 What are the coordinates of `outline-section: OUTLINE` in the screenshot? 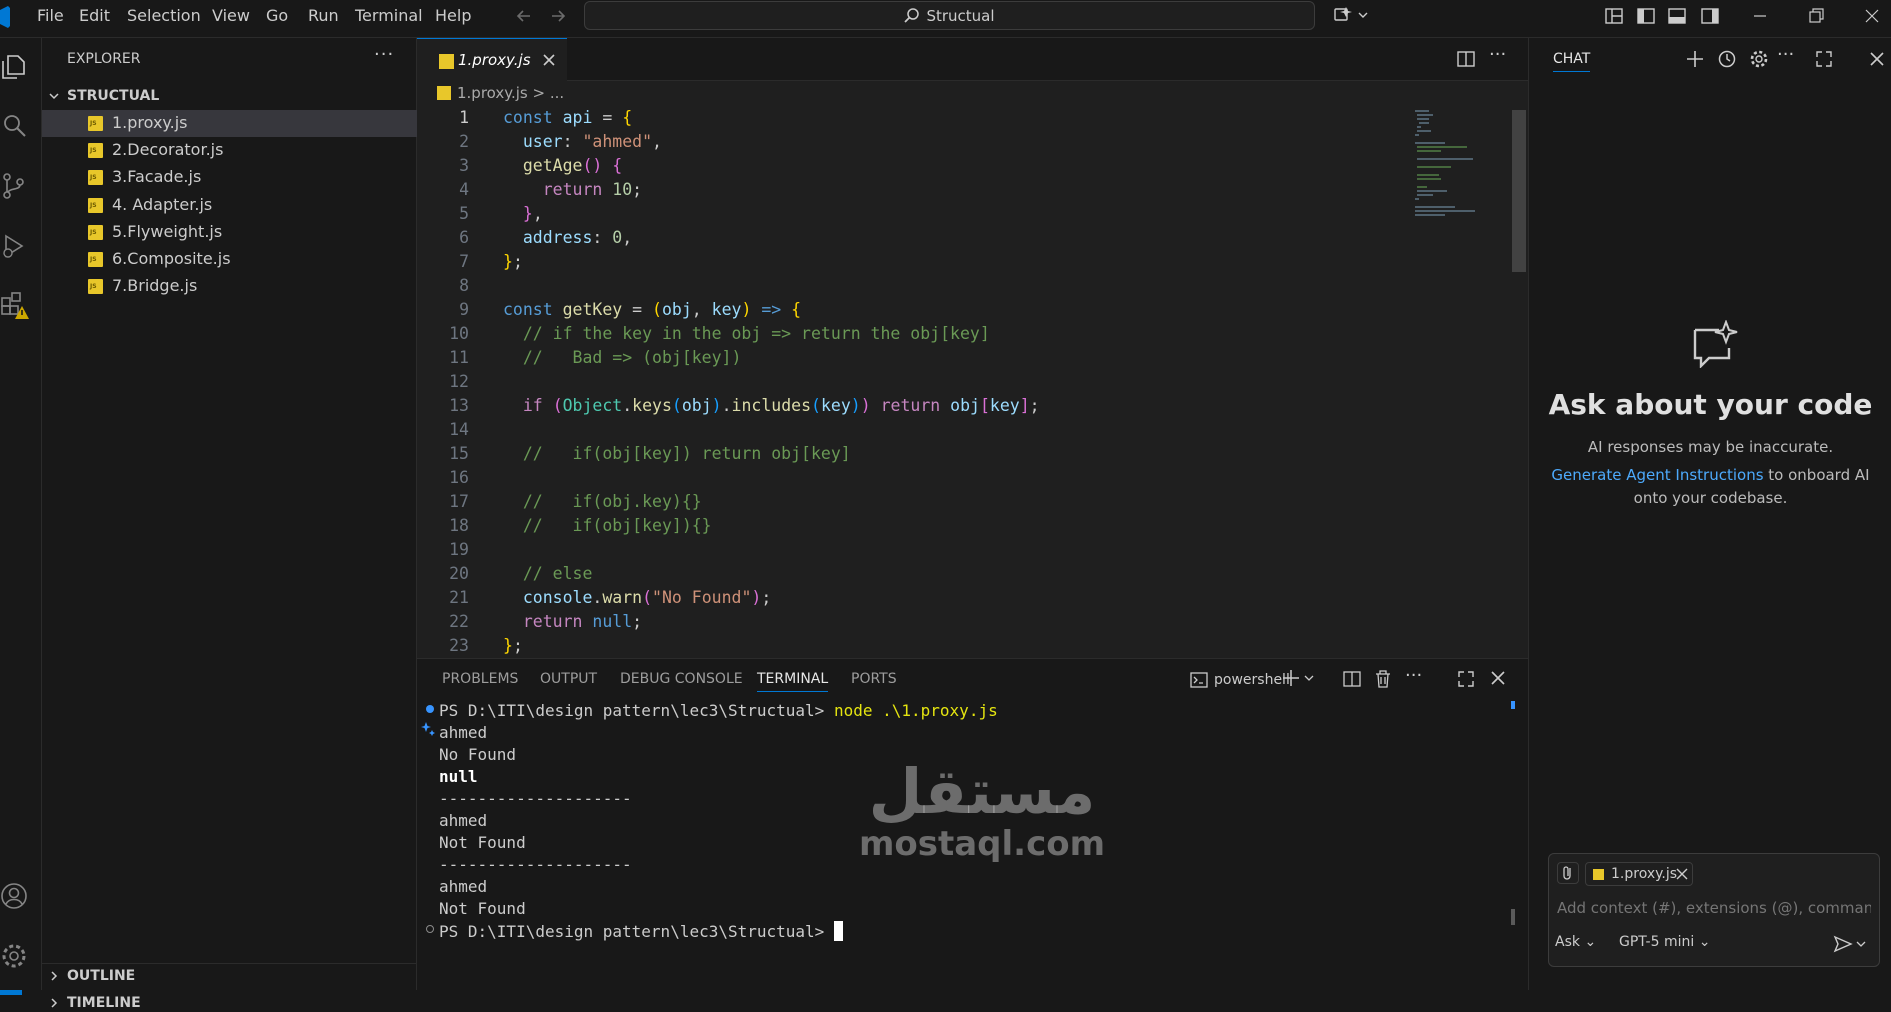 It's located at (229, 974).